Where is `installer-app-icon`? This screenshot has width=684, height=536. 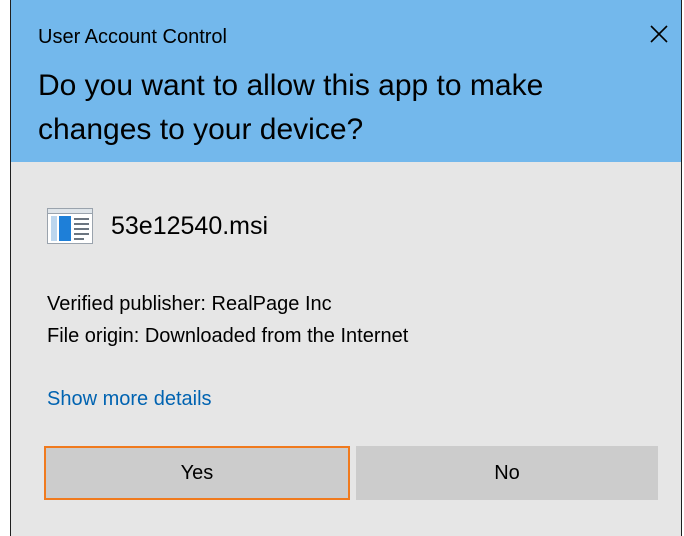 installer-app-icon is located at coordinates (70, 226).